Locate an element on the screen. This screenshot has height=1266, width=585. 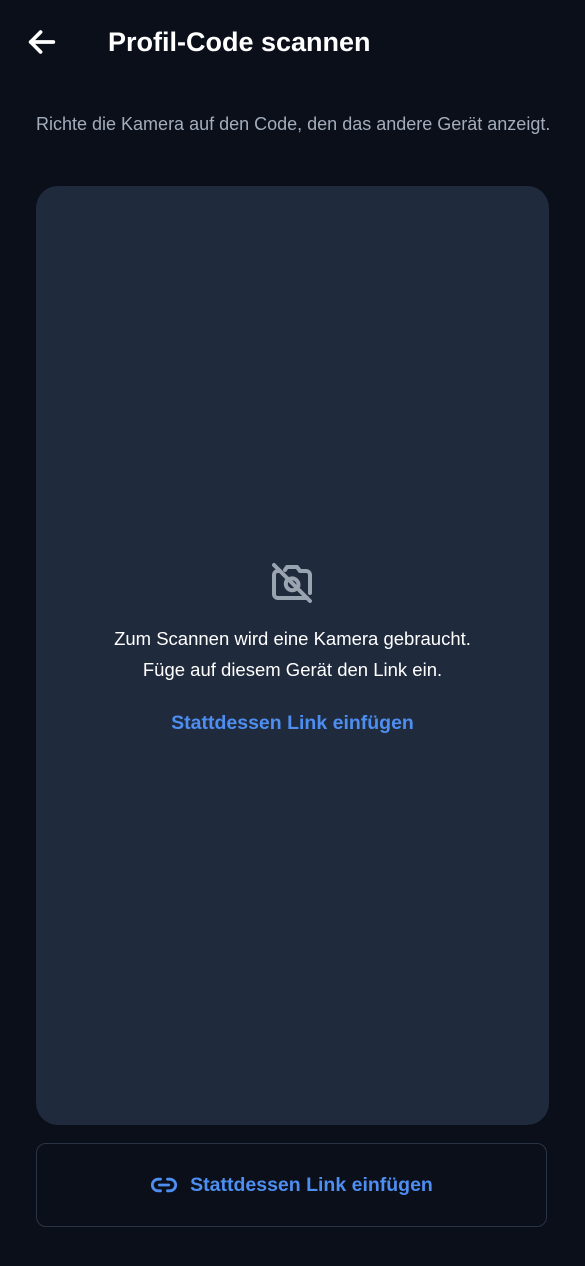
camera-off-icon is located at coordinates (292, 583).